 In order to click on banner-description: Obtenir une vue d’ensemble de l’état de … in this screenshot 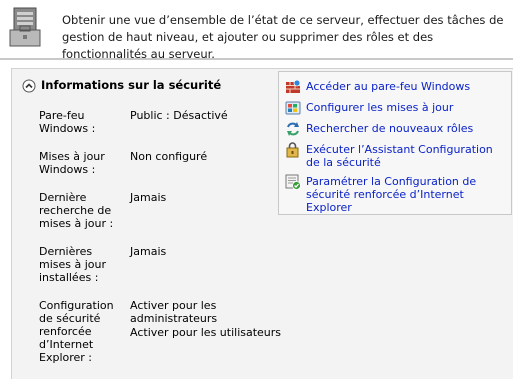, I will do `click(283, 37)`.